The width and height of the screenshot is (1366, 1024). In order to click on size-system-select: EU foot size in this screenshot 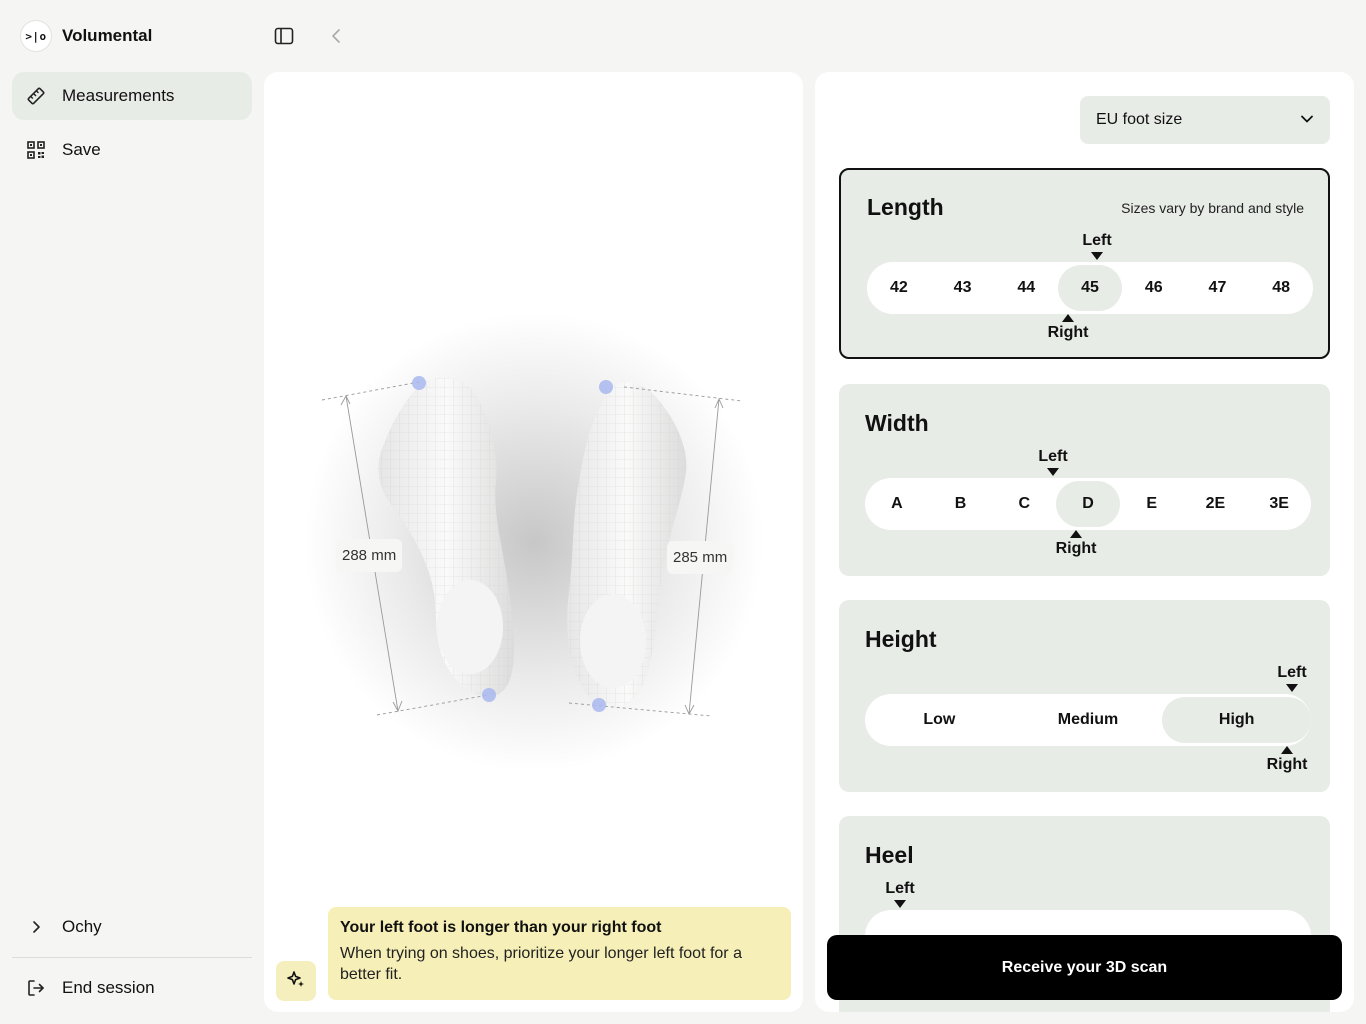, I will do `click(1205, 120)`.